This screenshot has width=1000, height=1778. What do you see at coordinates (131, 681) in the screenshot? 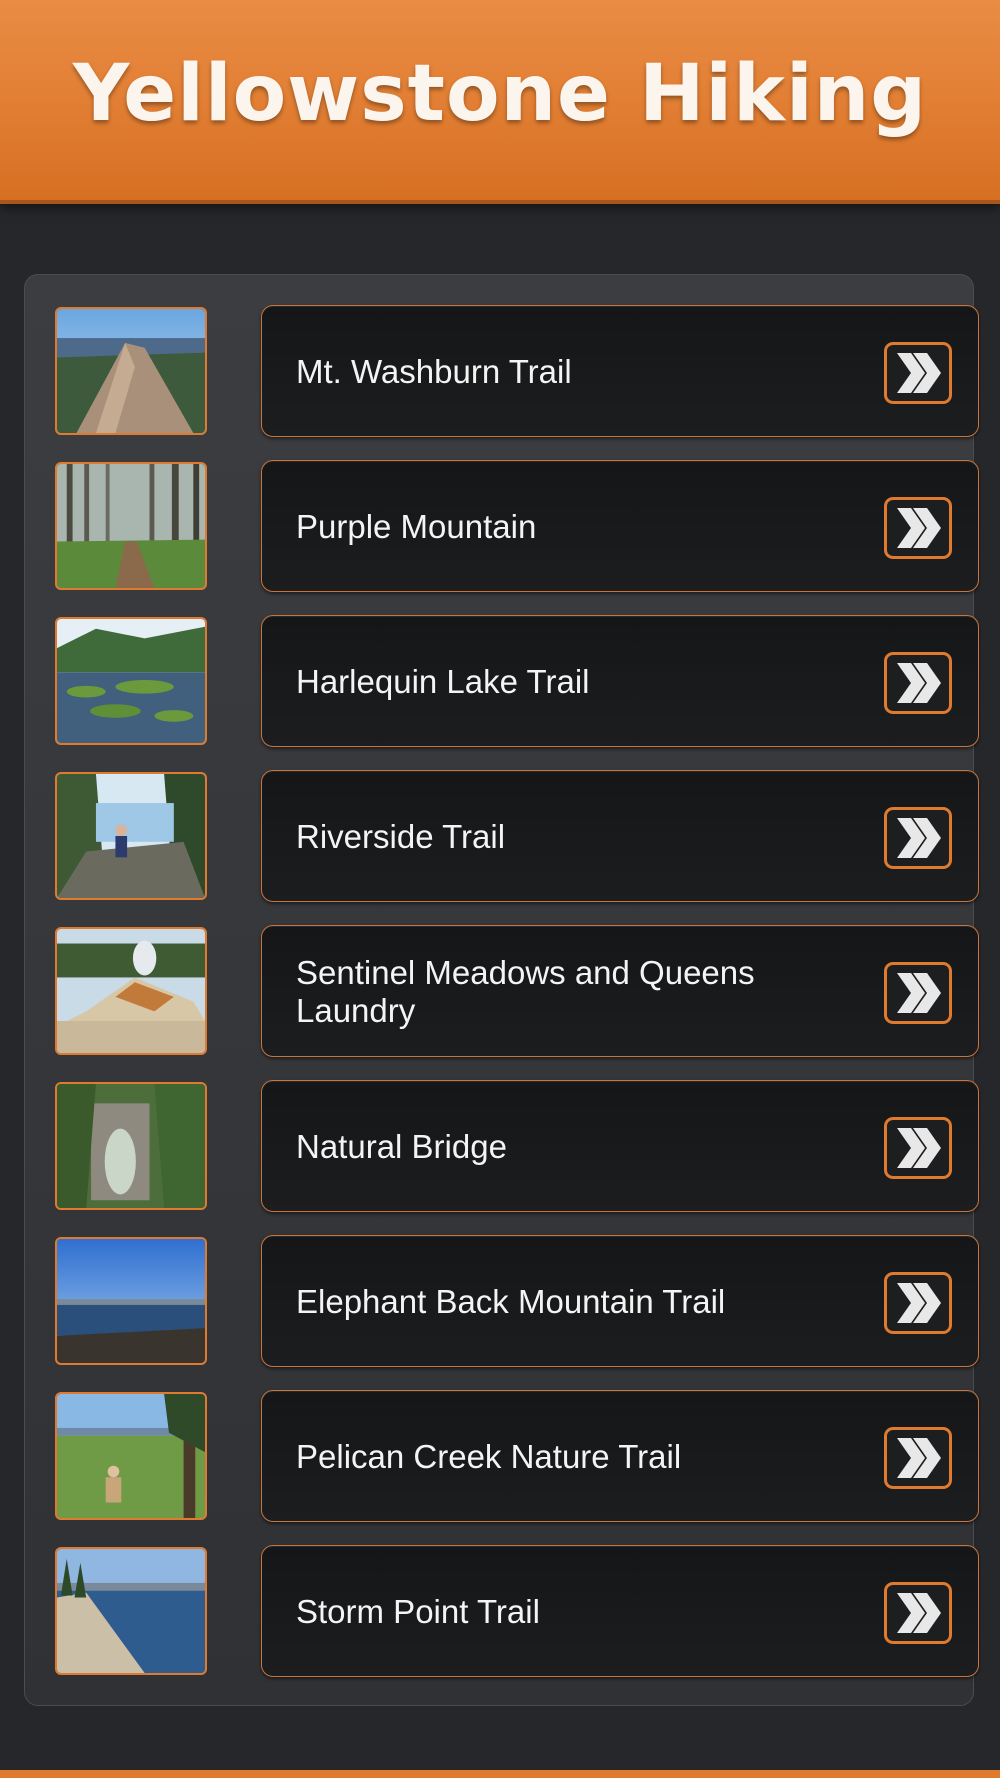
I see `trail-thumbnail-harlequin-lake` at bounding box center [131, 681].